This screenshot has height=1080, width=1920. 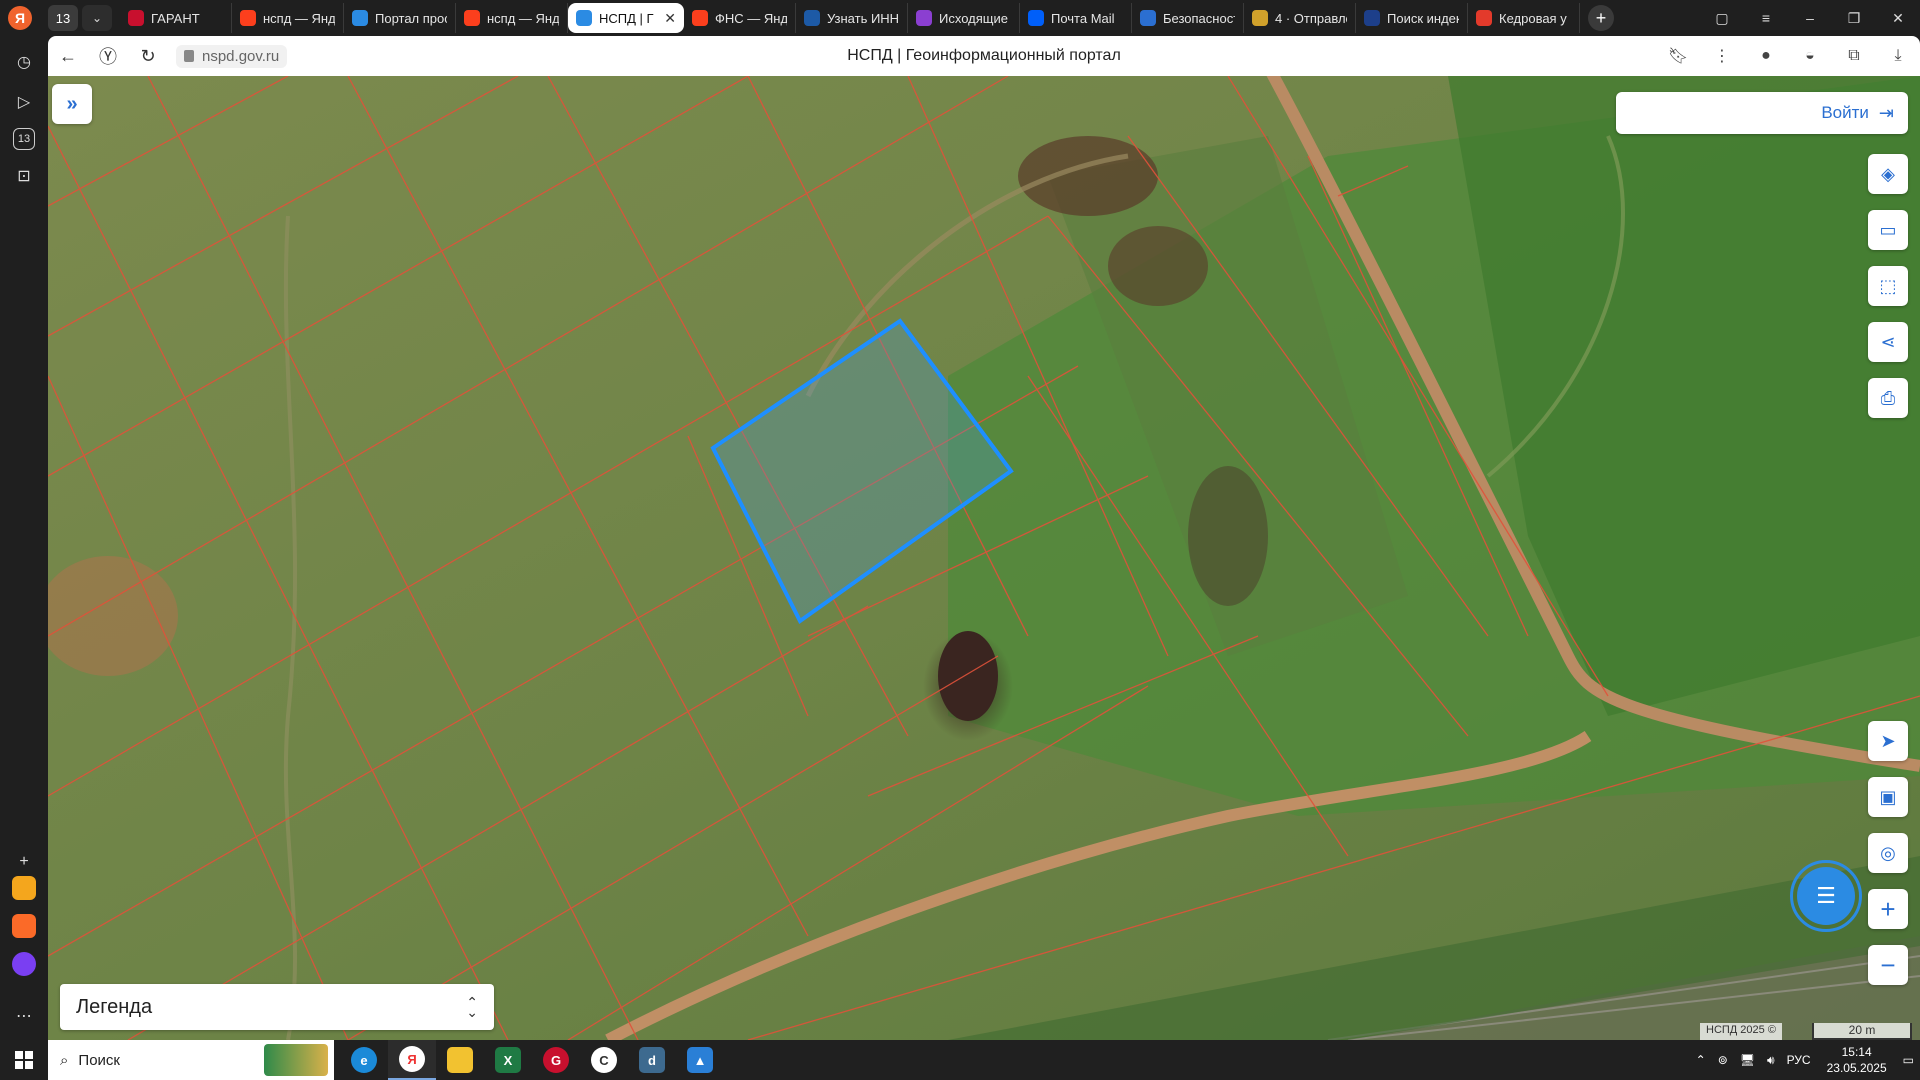 I want to click on tab-count-button: 13, so click(x=63, y=18).